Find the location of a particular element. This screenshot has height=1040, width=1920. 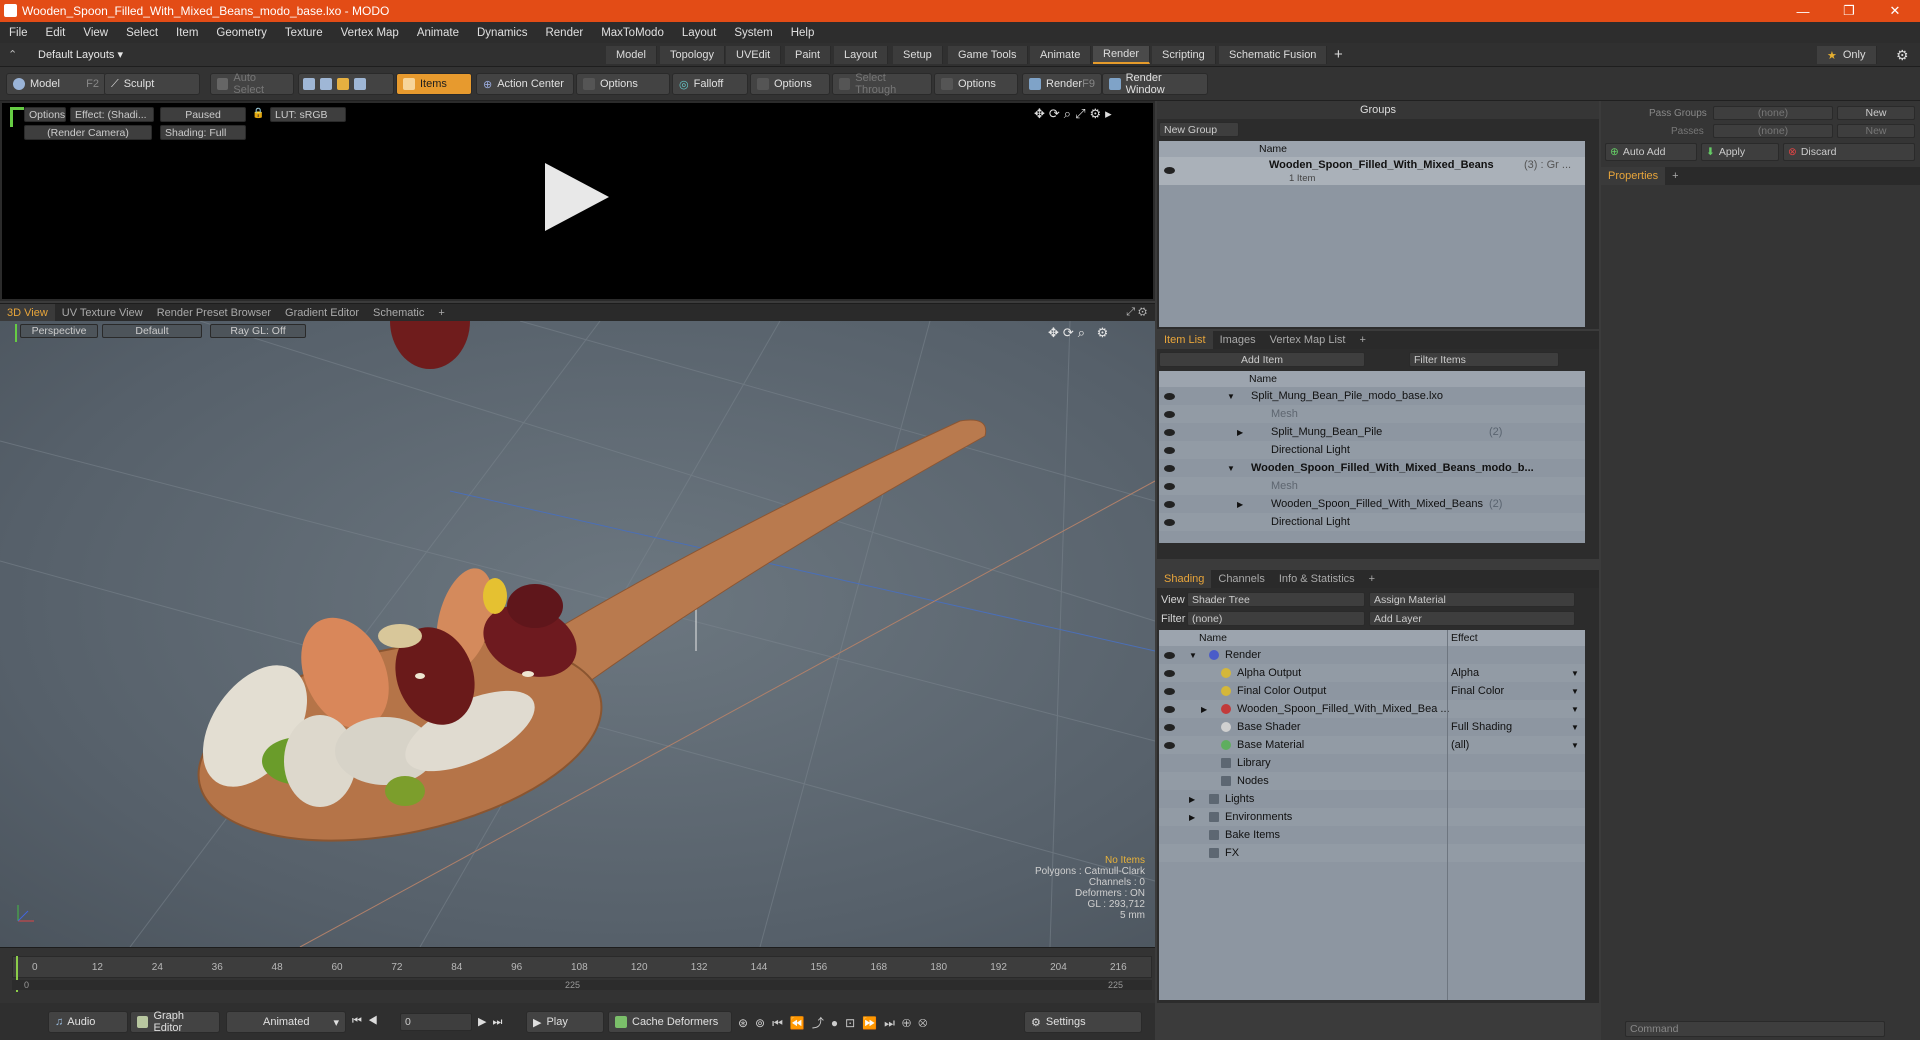

shader-tree-row: ▼ Render is located at coordinates (1372, 655).